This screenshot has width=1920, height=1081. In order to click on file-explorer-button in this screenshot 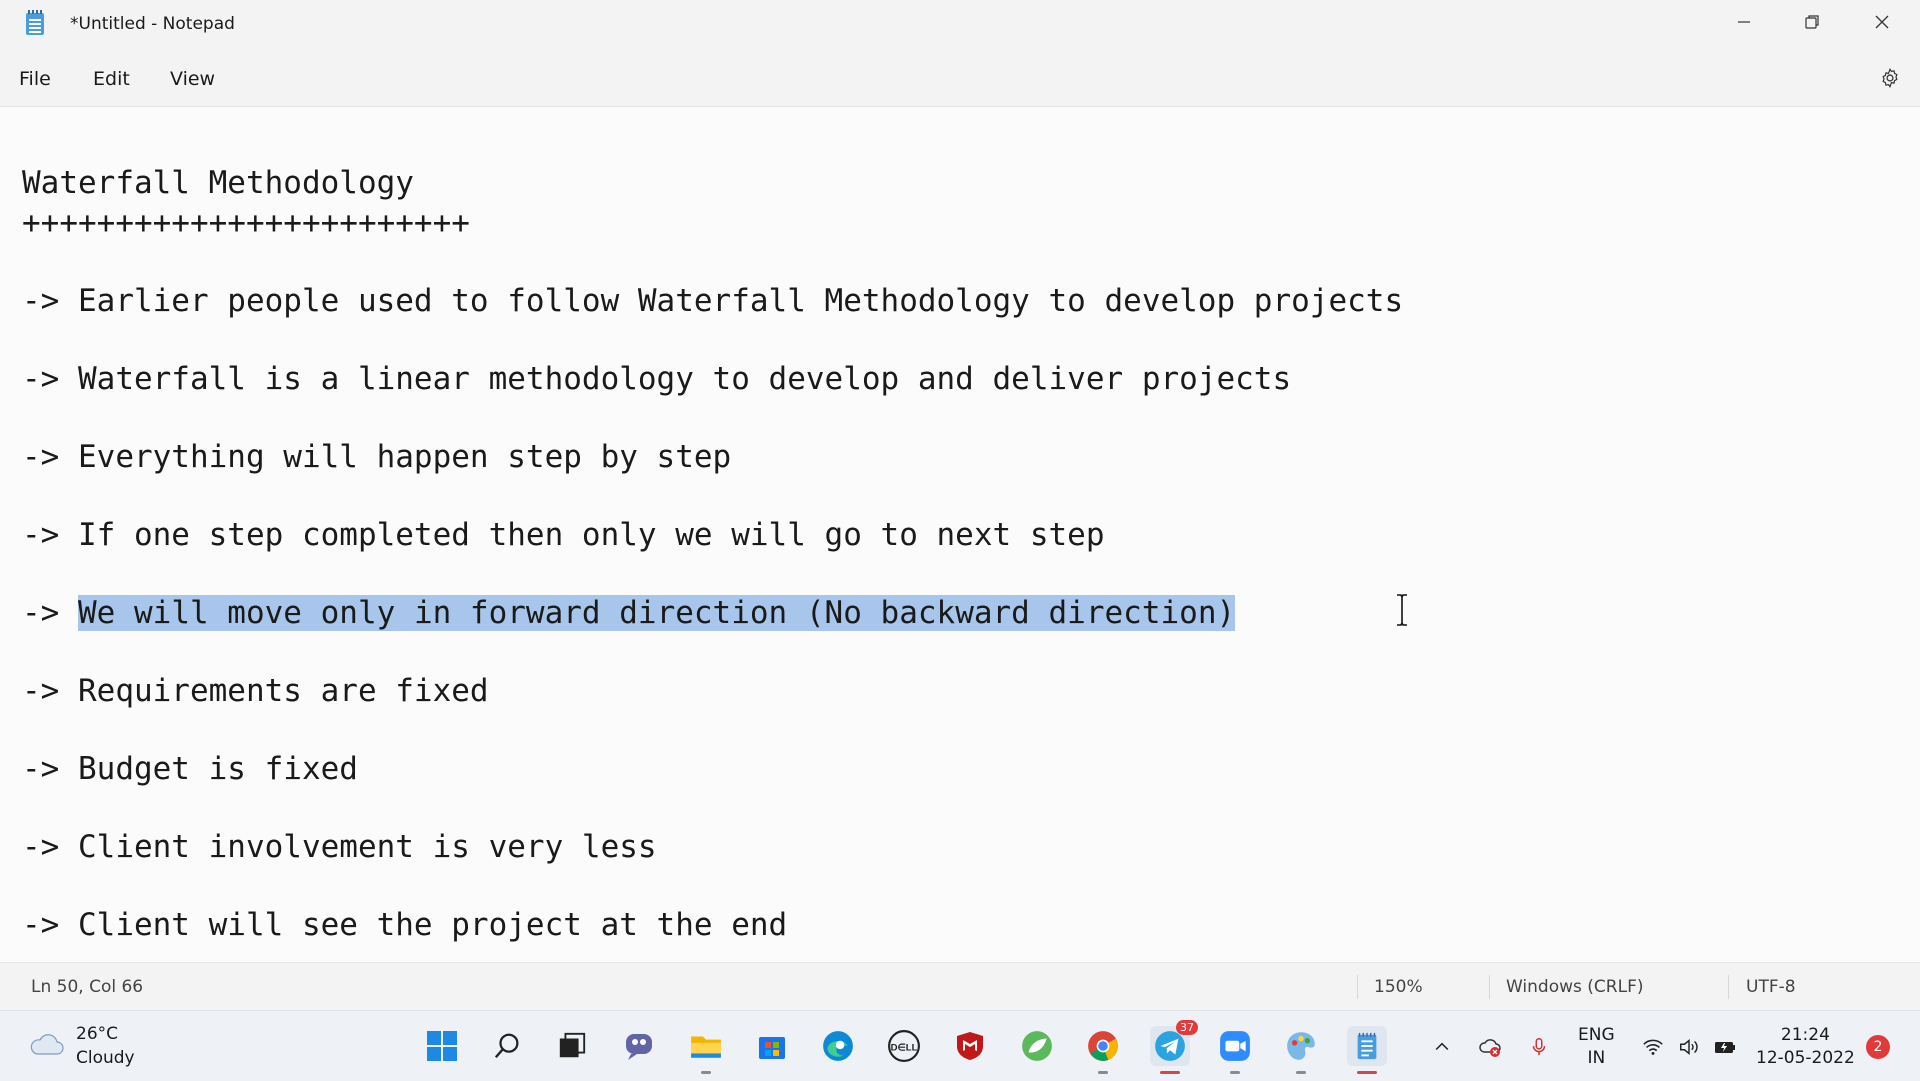, I will do `click(706, 1050)`.